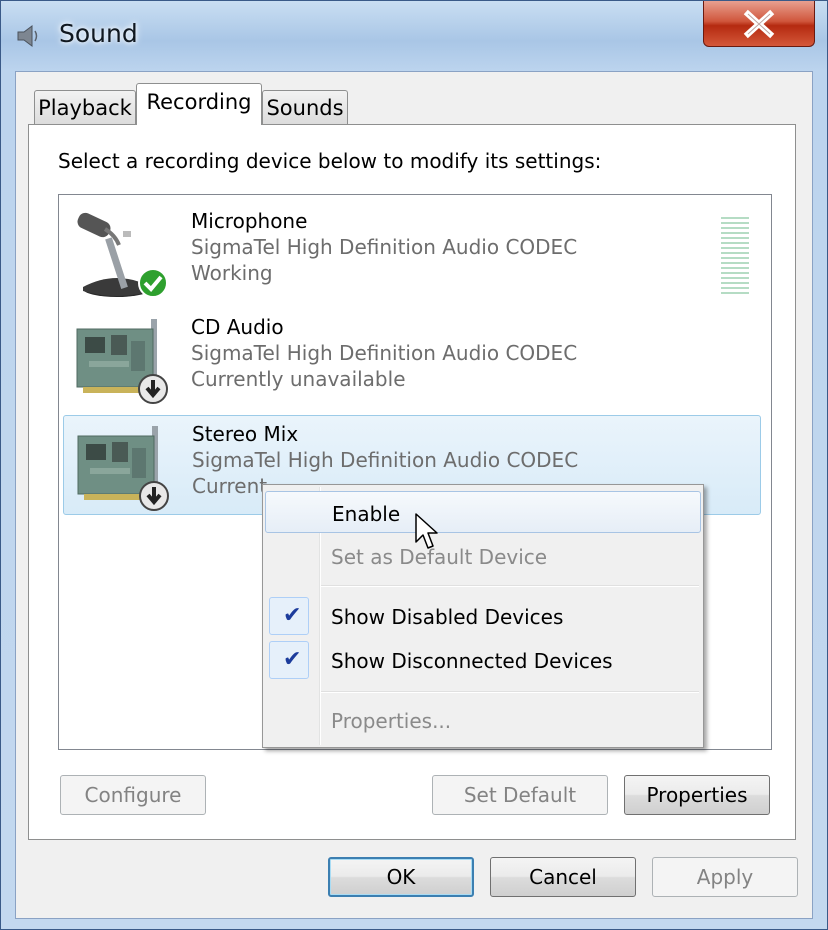  Describe the element at coordinates (237, 327) in the screenshot. I see `device-name: CD Audio` at that location.